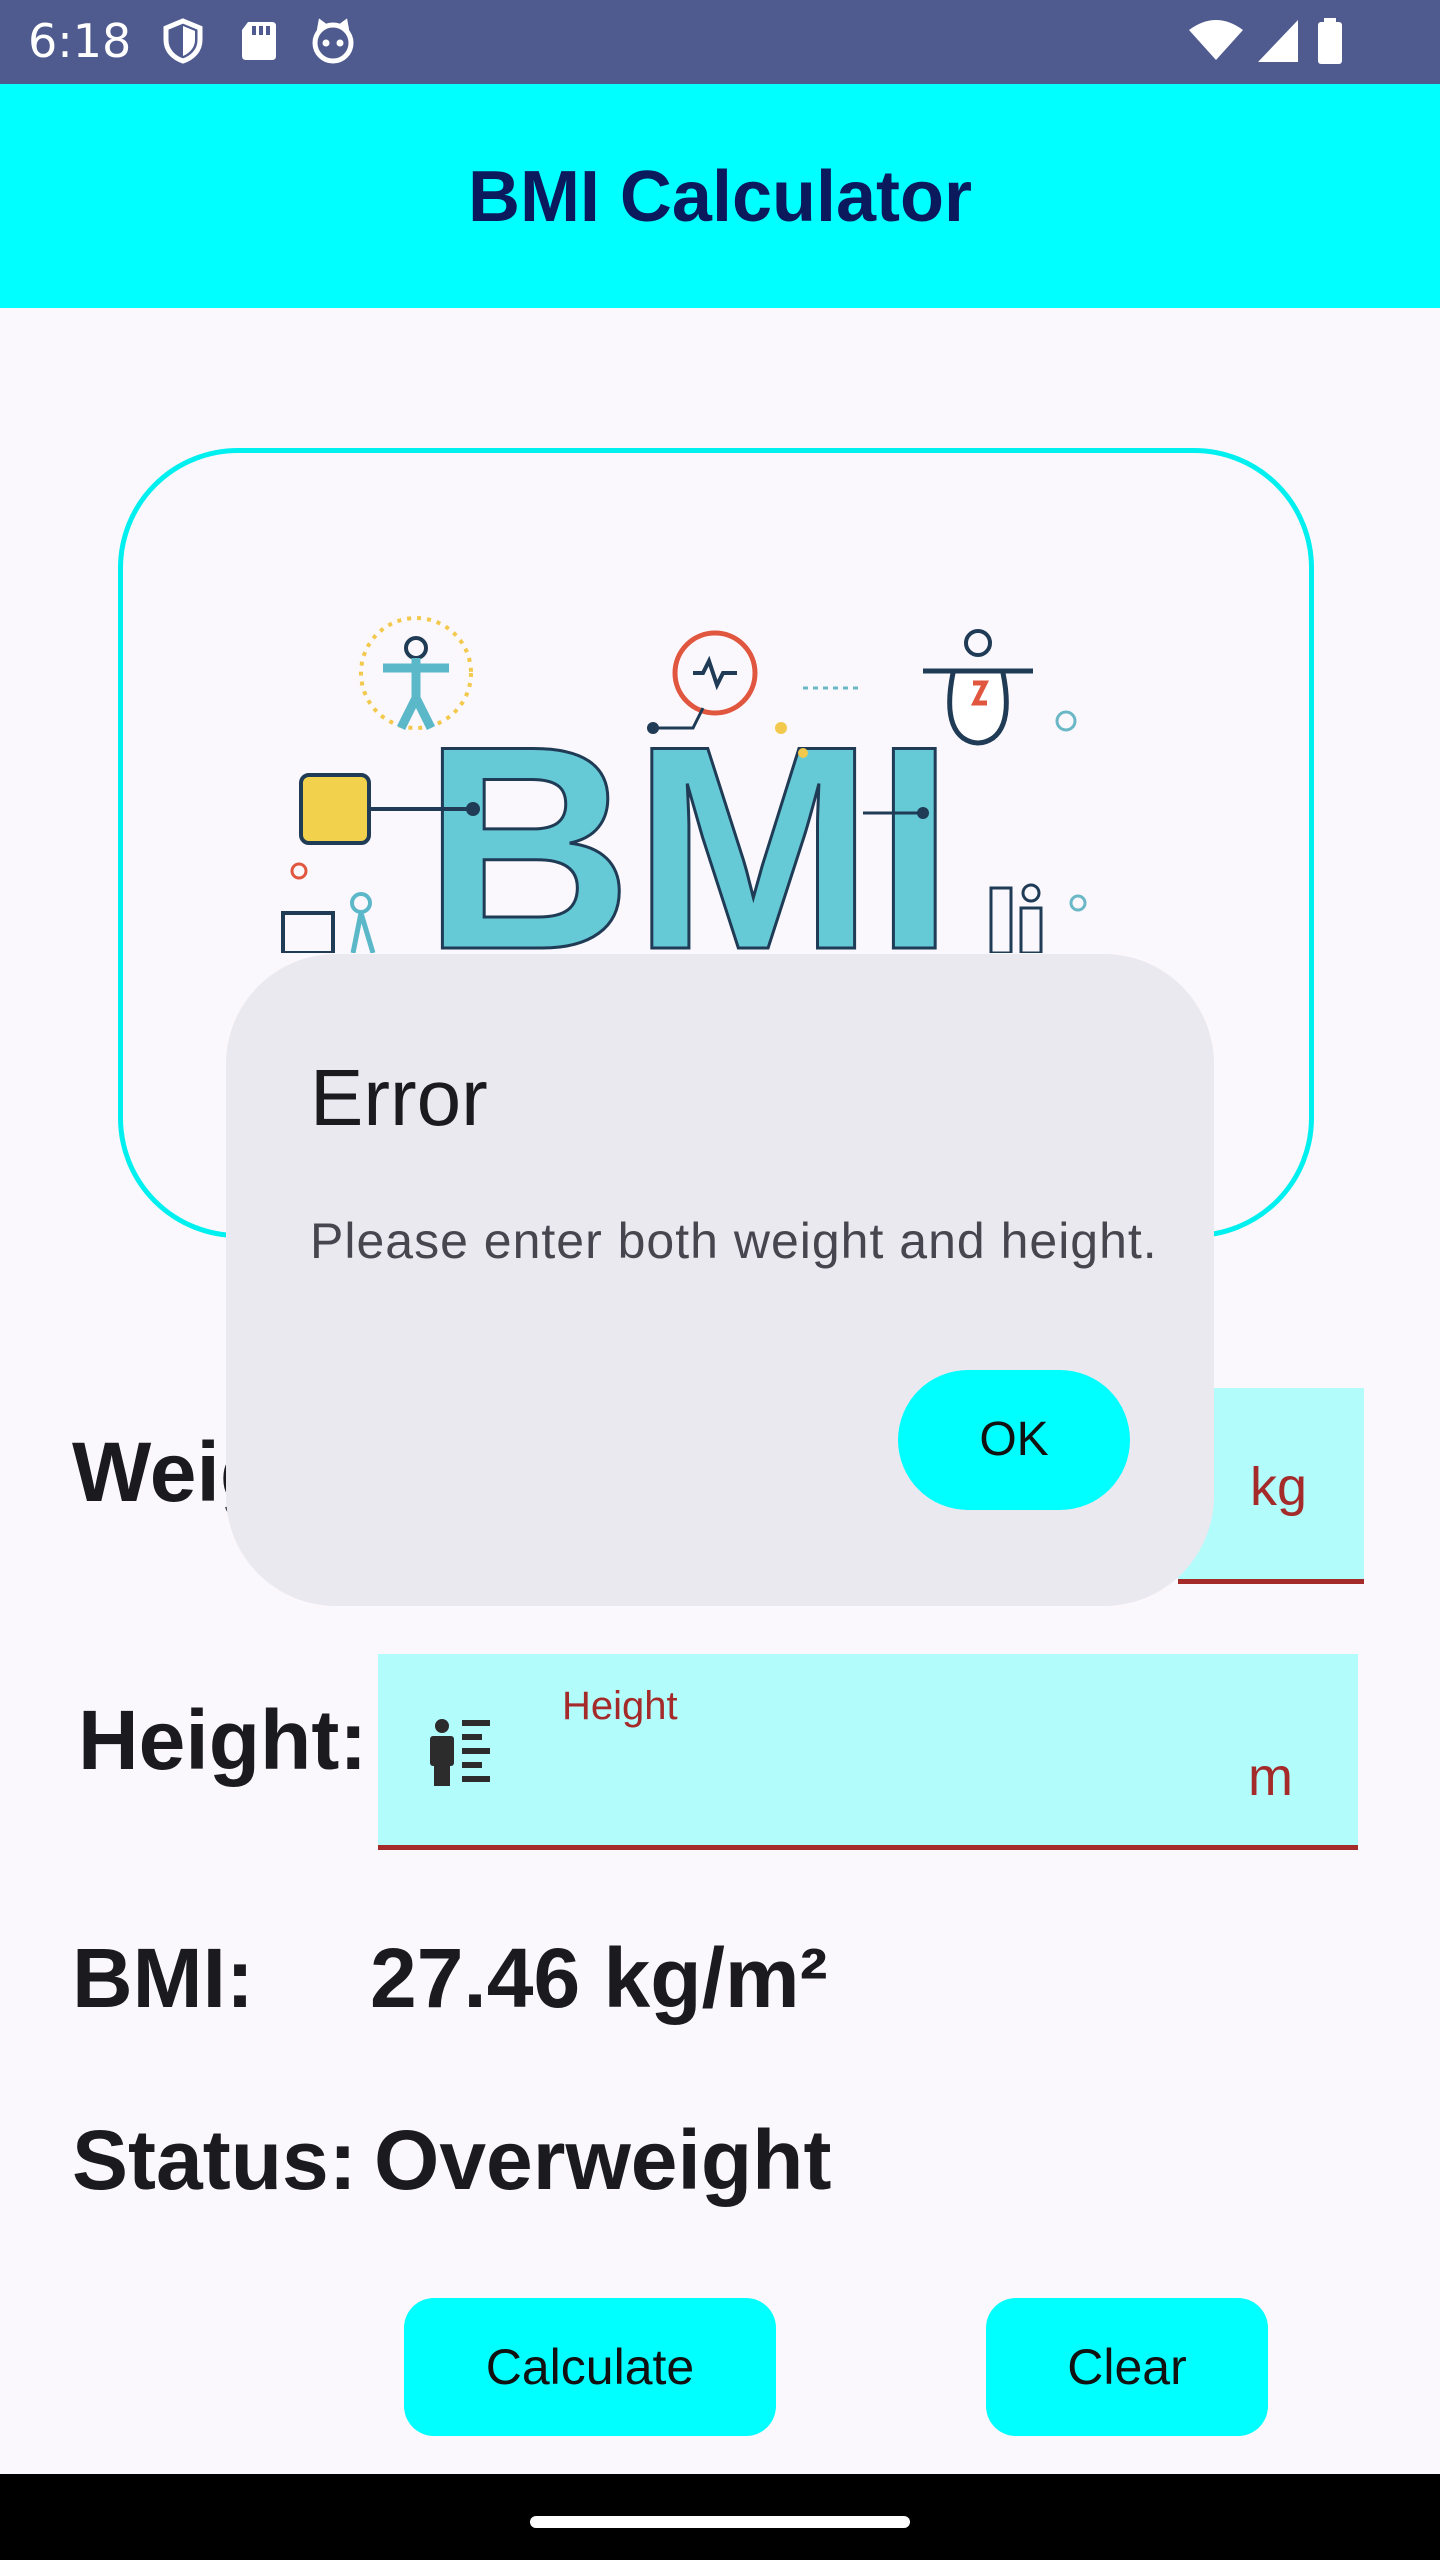 The width and height of the screenshot is (1440, 2560). What do you see at coordinates (734, 1241) in the screenshot?
I see `dialog-message: Please enter both weight and height.` at bounding box center [734, 1241].